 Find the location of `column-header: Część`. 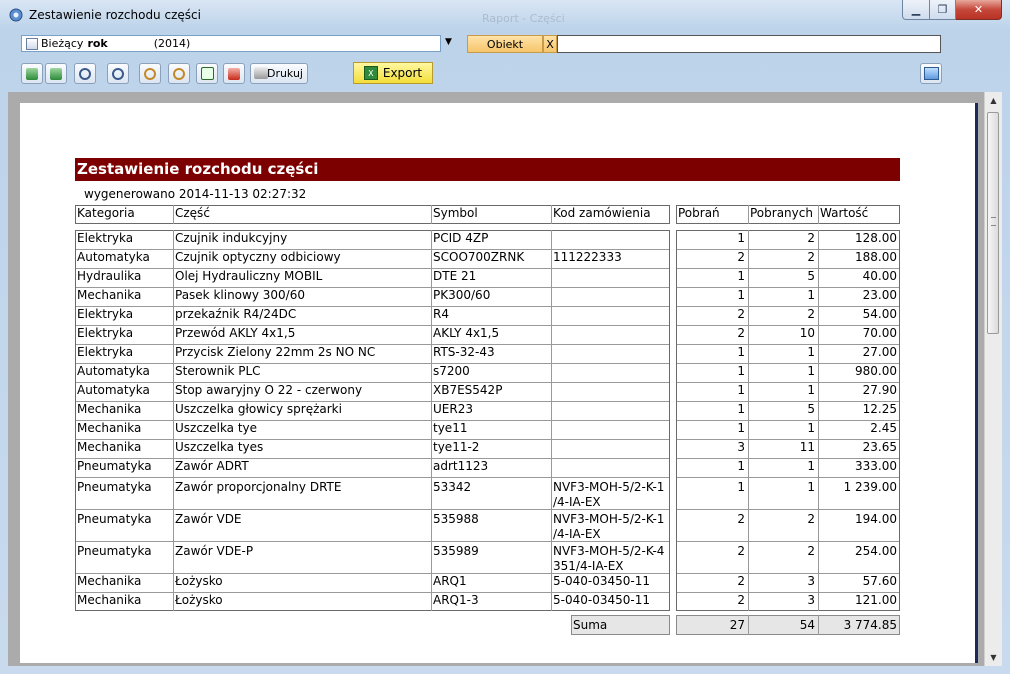

column-header: Część is located at coordinates (192, 213).